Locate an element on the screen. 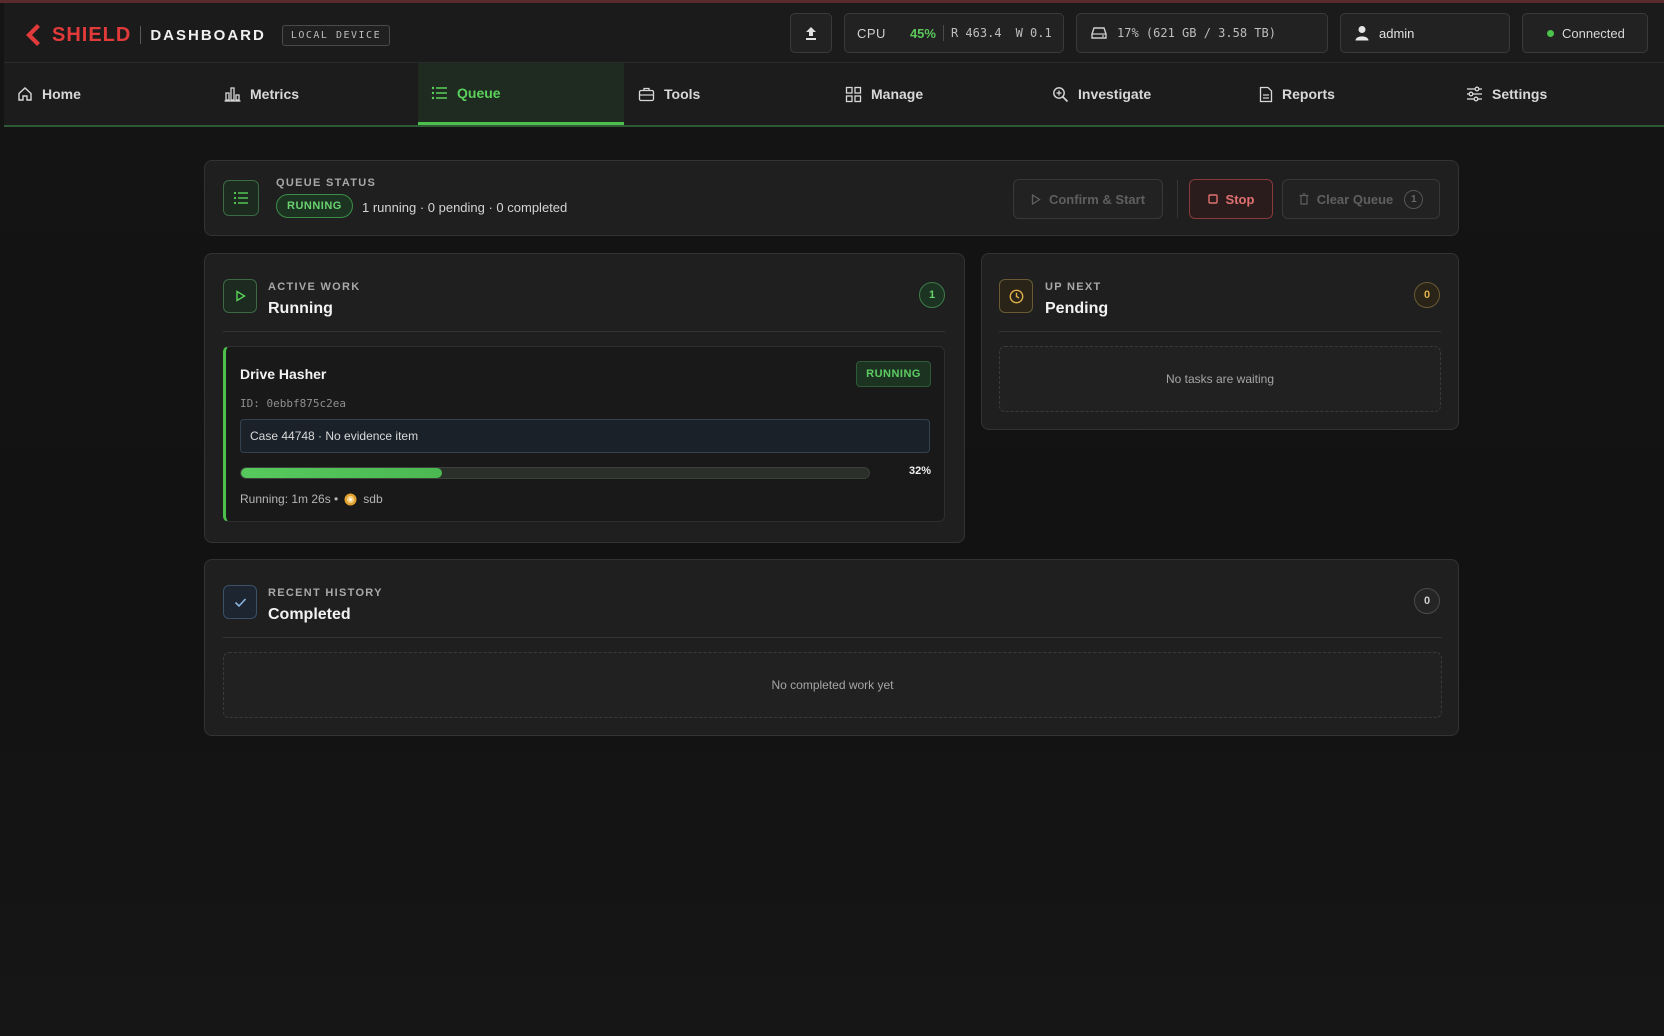 This screenshot has height=1036, width=1664. stop-label: Stop is located at coordinates (1240, 199).